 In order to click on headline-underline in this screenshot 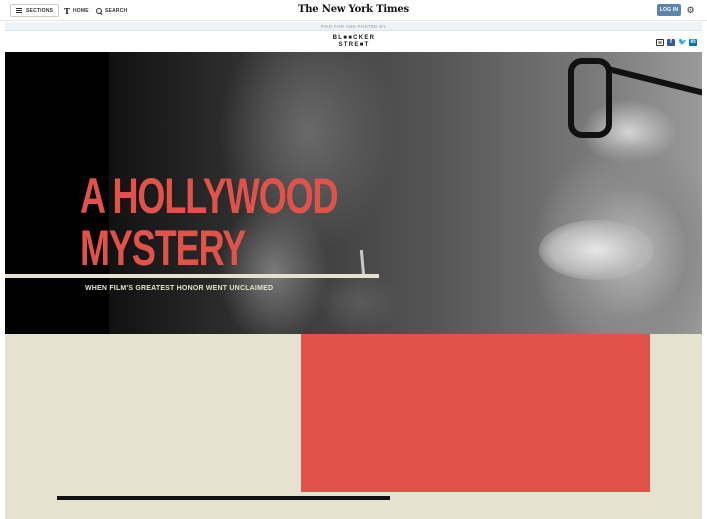, I will do `click(192, 276)`.